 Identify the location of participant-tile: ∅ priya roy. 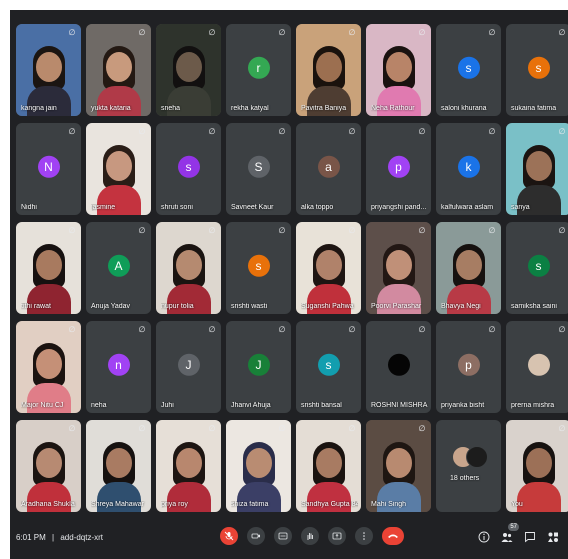
(188, 466).